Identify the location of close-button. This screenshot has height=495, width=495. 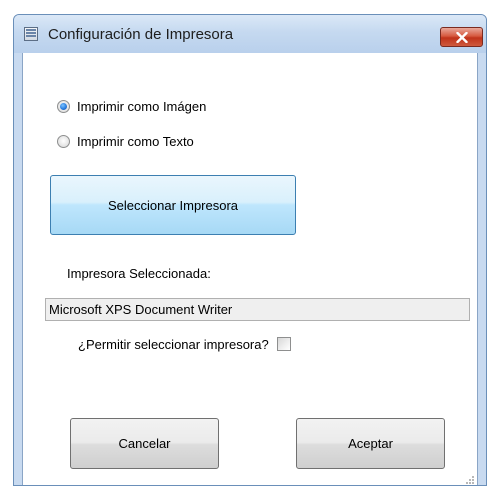
(461, 37).